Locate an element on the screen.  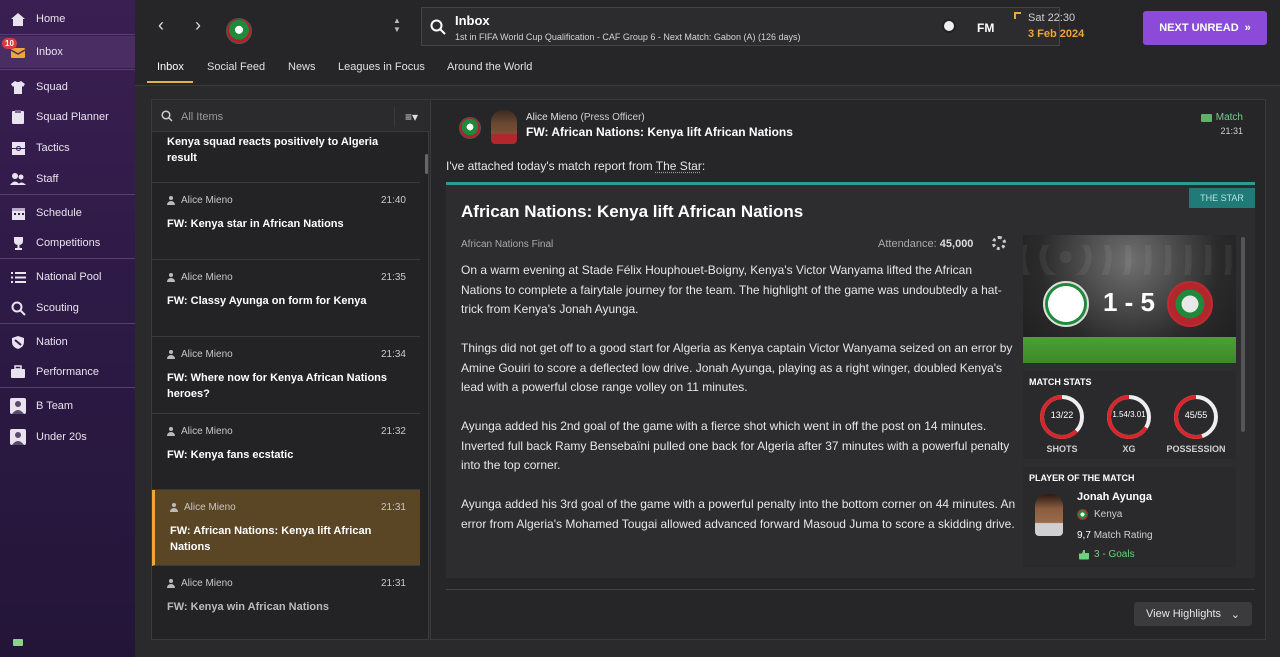
sidebar-item-national-pool: National Pool is located at coordinates (67, 277).